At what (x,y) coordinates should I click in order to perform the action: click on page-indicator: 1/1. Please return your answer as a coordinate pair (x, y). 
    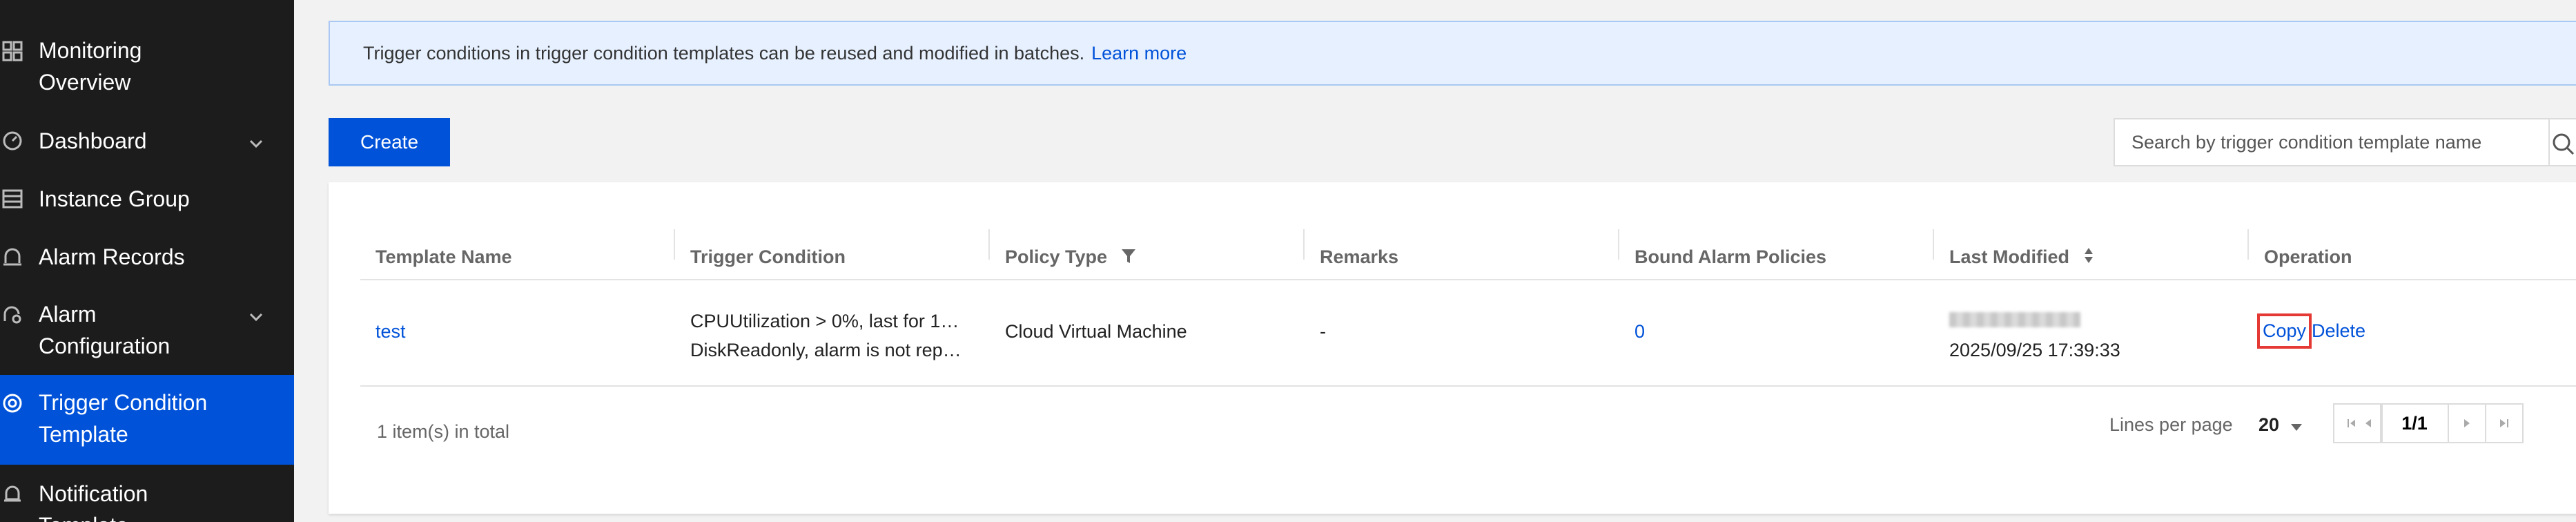
    Looking at the image, I should click on (2414, 423).